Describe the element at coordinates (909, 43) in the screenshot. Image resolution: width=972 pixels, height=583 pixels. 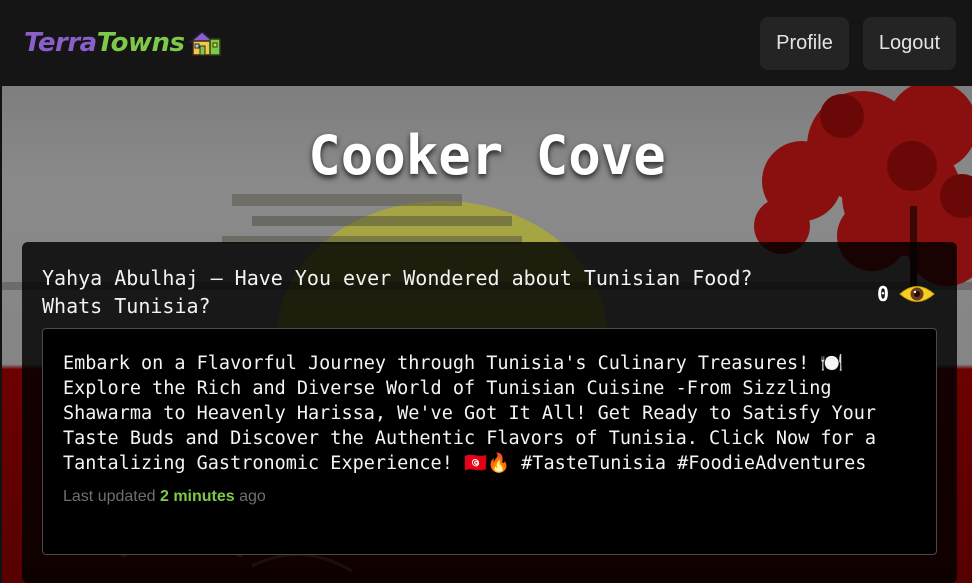
I see `logout-button: Logout` at that location.